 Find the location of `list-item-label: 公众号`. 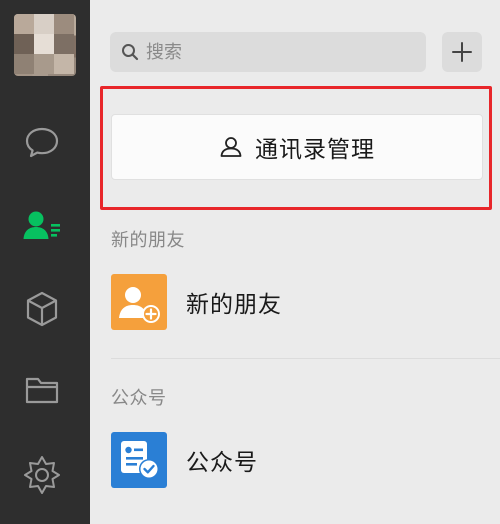

list-item-label: 公众号 is located at coordinates (222, 463).